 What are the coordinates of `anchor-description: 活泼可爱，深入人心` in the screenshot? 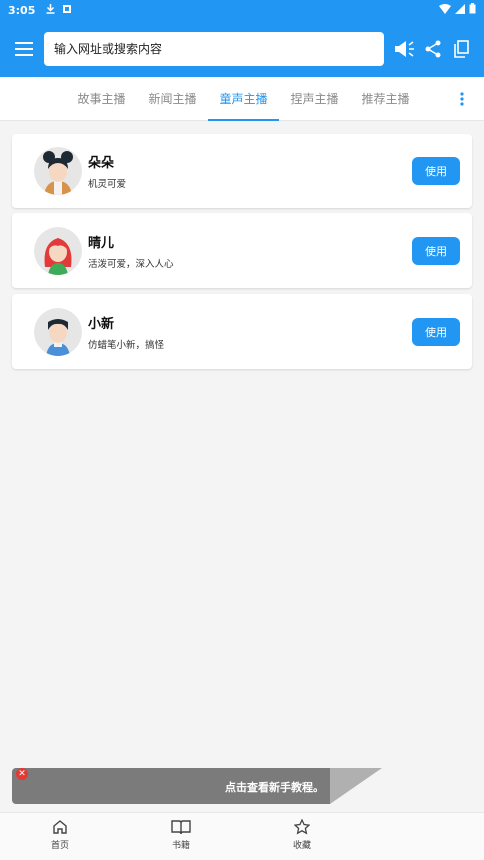 It's located at (131, 264).